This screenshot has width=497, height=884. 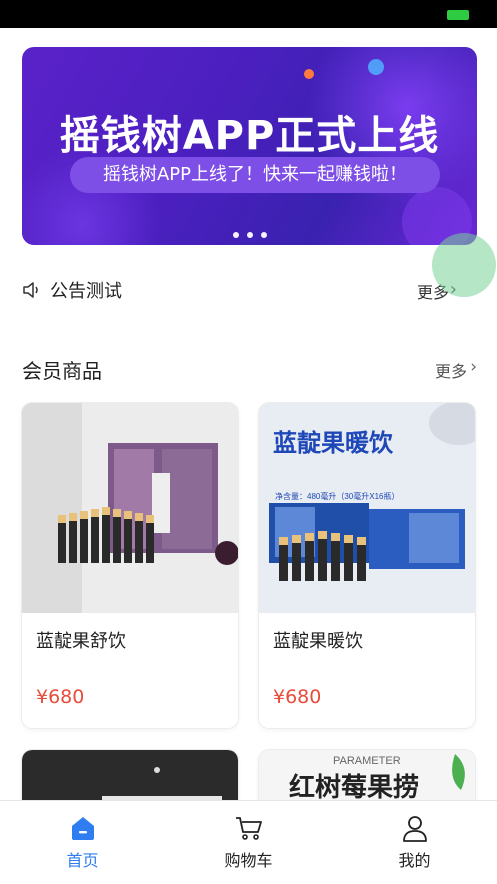 What do you see at coordinates (248, 860) in the screenshot?
I see `tab-label: 购物车` at bounding box center [248, 860].